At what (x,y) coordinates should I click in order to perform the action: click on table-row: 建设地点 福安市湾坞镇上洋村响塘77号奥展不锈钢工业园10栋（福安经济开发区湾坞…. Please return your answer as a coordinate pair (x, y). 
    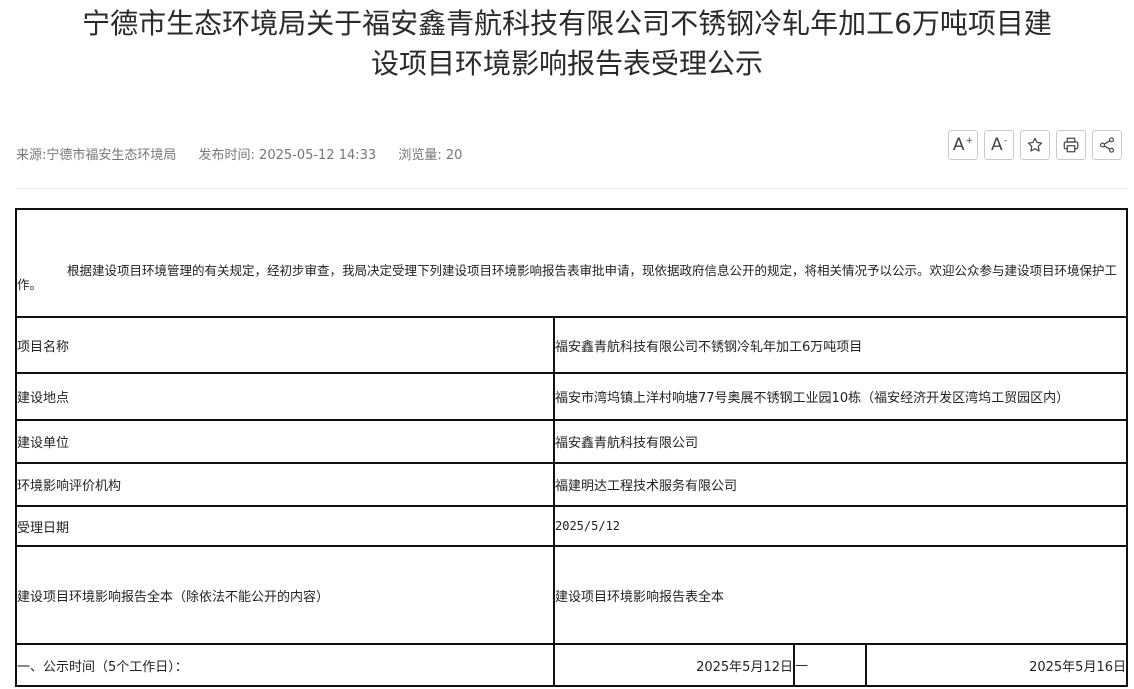
    Looking at the image, I should click on (571, 396).